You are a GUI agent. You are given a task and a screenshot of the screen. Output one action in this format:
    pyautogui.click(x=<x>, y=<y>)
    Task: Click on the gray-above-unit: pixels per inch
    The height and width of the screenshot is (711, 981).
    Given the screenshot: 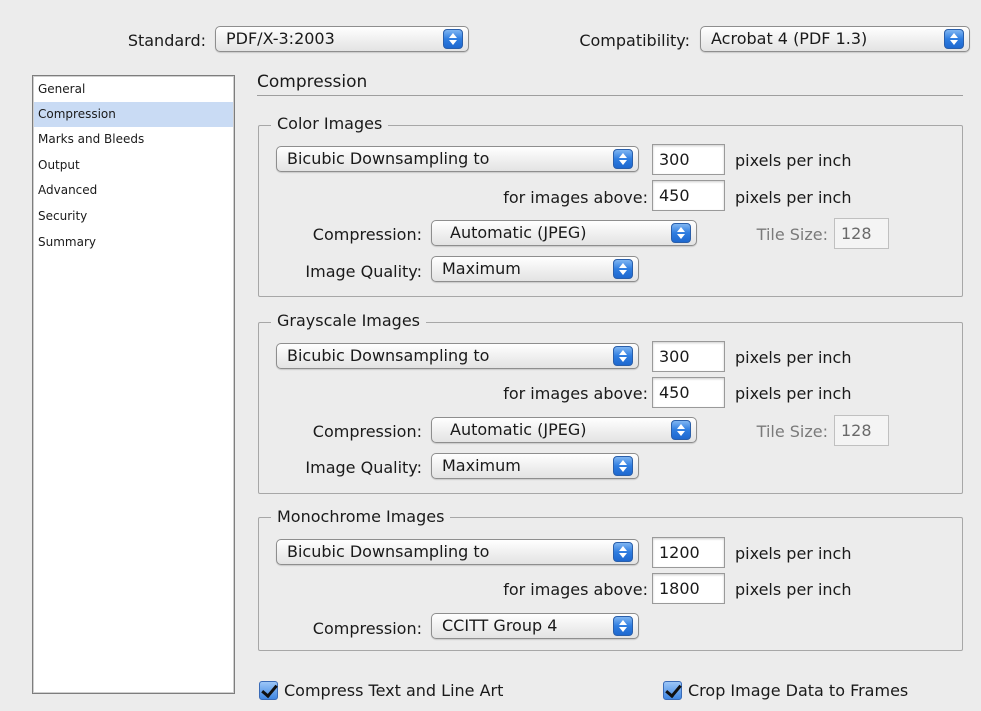 What is the action you would take?
    pyautogui.click(x=793, y=393)
    